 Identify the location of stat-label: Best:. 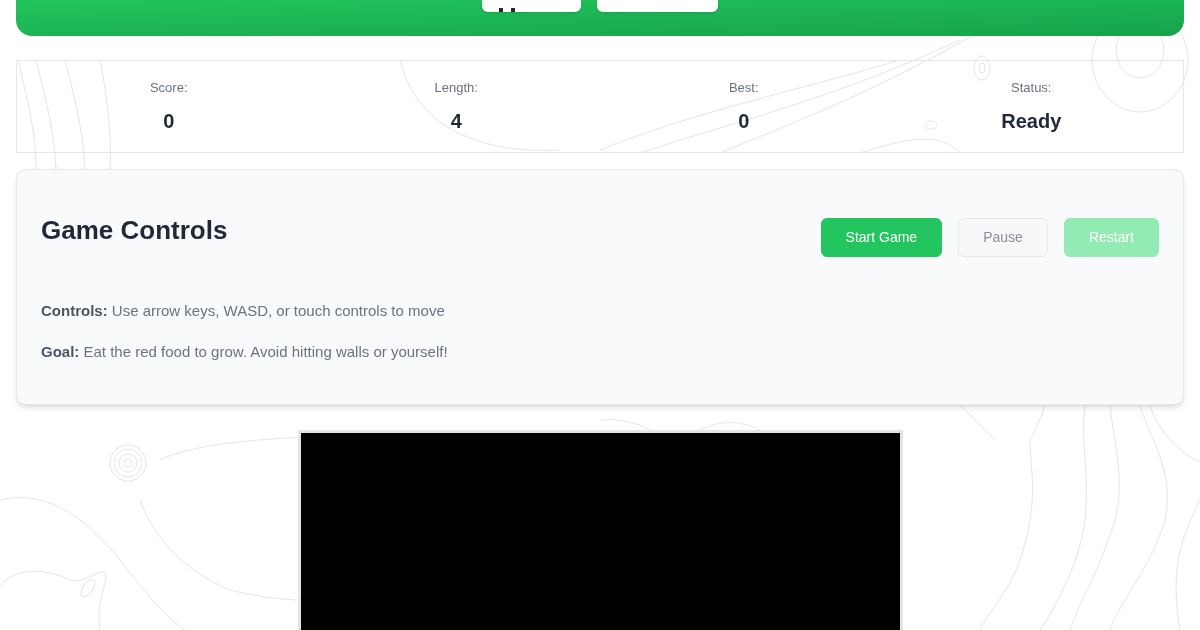
(743, 88).